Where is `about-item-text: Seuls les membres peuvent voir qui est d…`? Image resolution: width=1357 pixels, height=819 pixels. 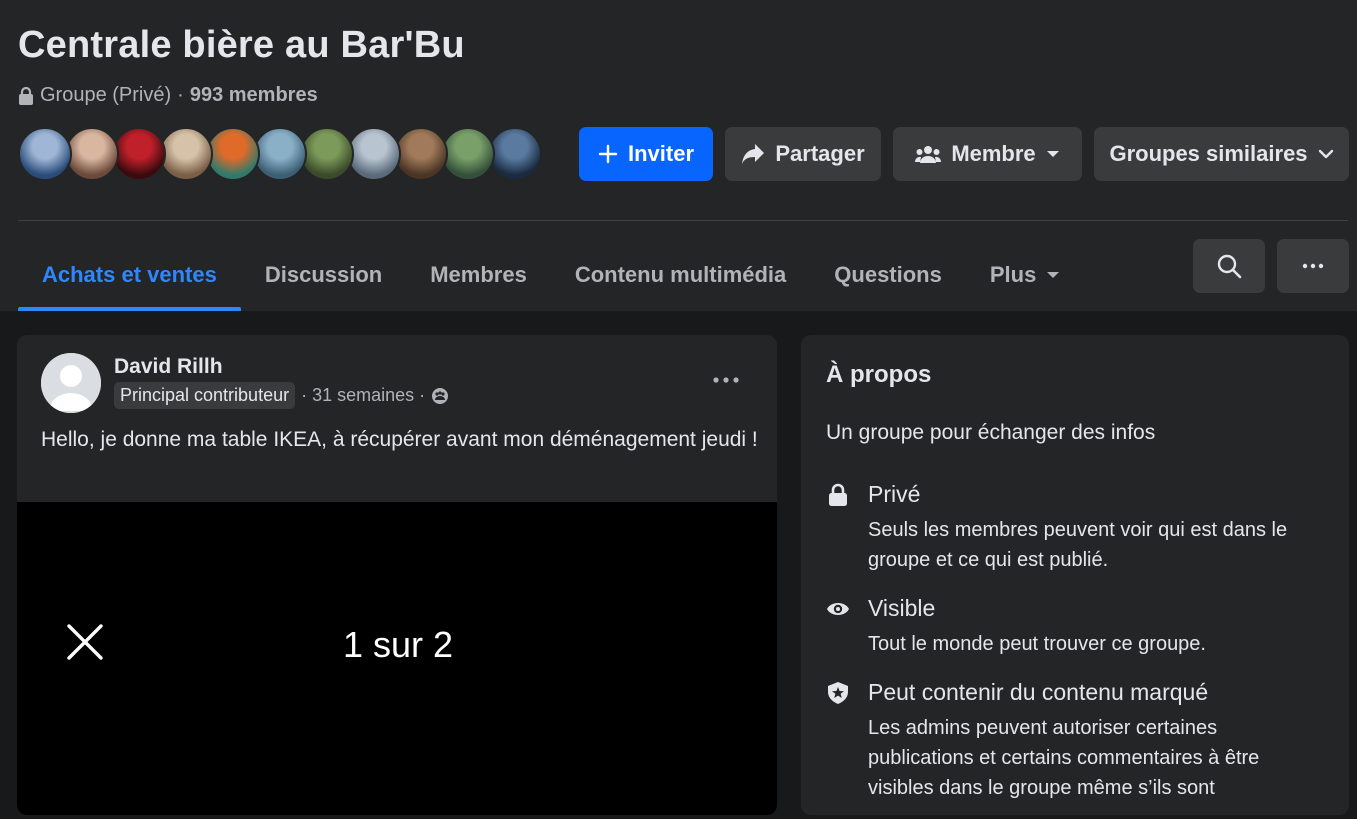
about-item-text: Seuls les membres peuvent voir qui est d… is located at coordinates (1078, 545).